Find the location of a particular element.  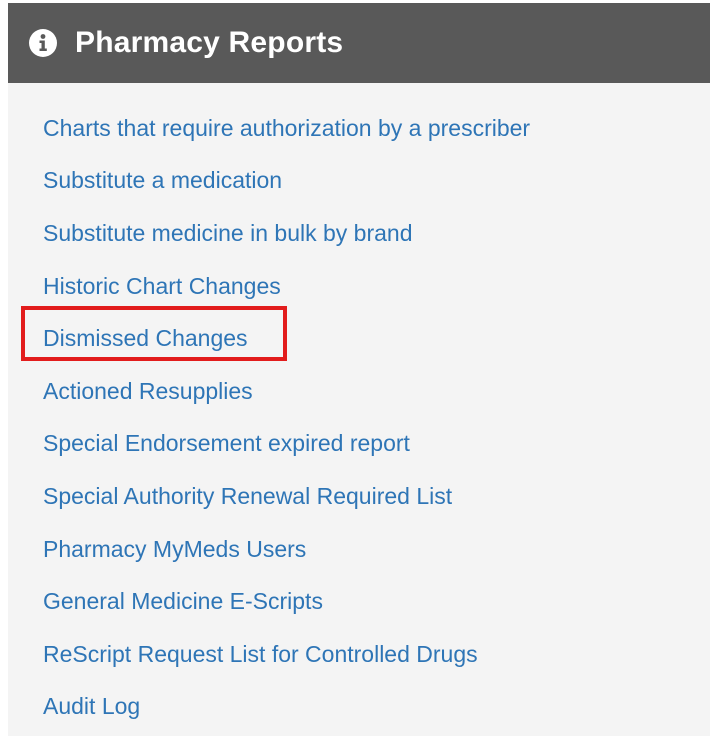

link-dismissed-changes: Dismissed Changes is located at coordinates (145, 338).